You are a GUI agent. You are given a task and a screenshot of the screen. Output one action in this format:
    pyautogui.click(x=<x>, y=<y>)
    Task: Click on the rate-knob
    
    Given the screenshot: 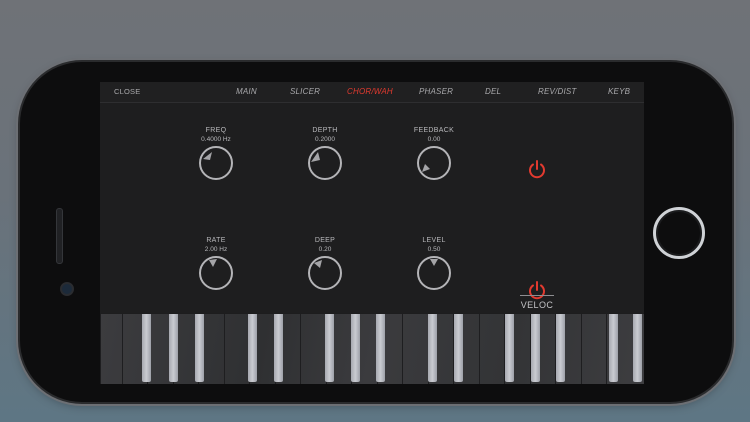 What is the action you would take?
    pyautogui.click(x=216, y=273)
    